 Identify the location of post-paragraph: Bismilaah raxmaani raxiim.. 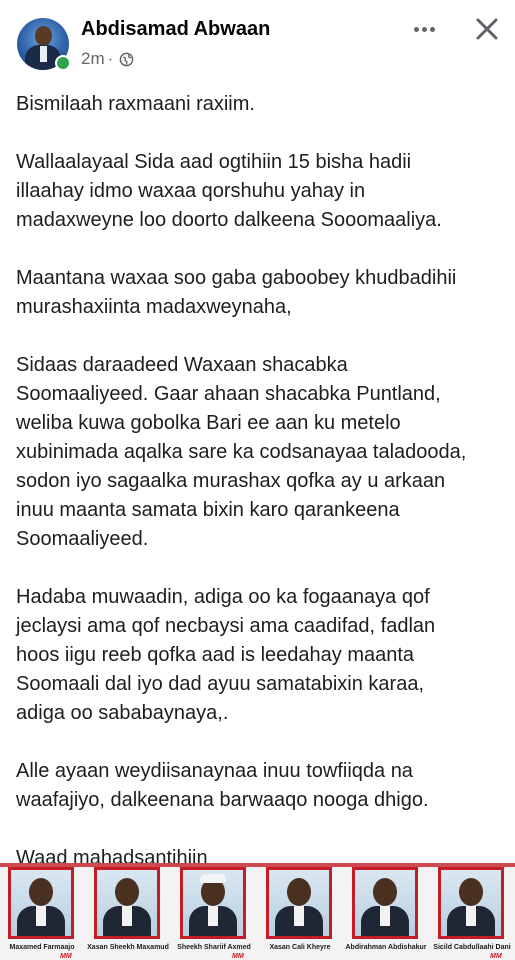
(135, 104).